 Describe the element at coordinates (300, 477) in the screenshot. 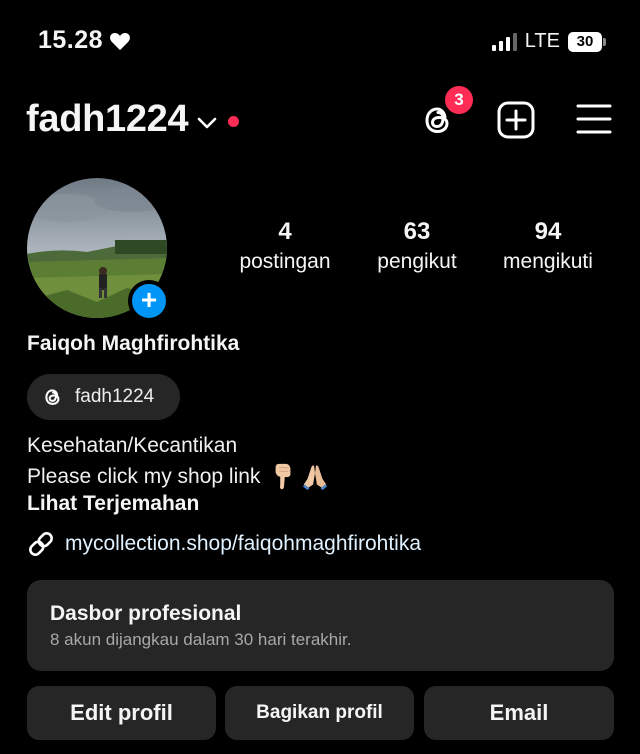

I see `bio-emojis` at that location.